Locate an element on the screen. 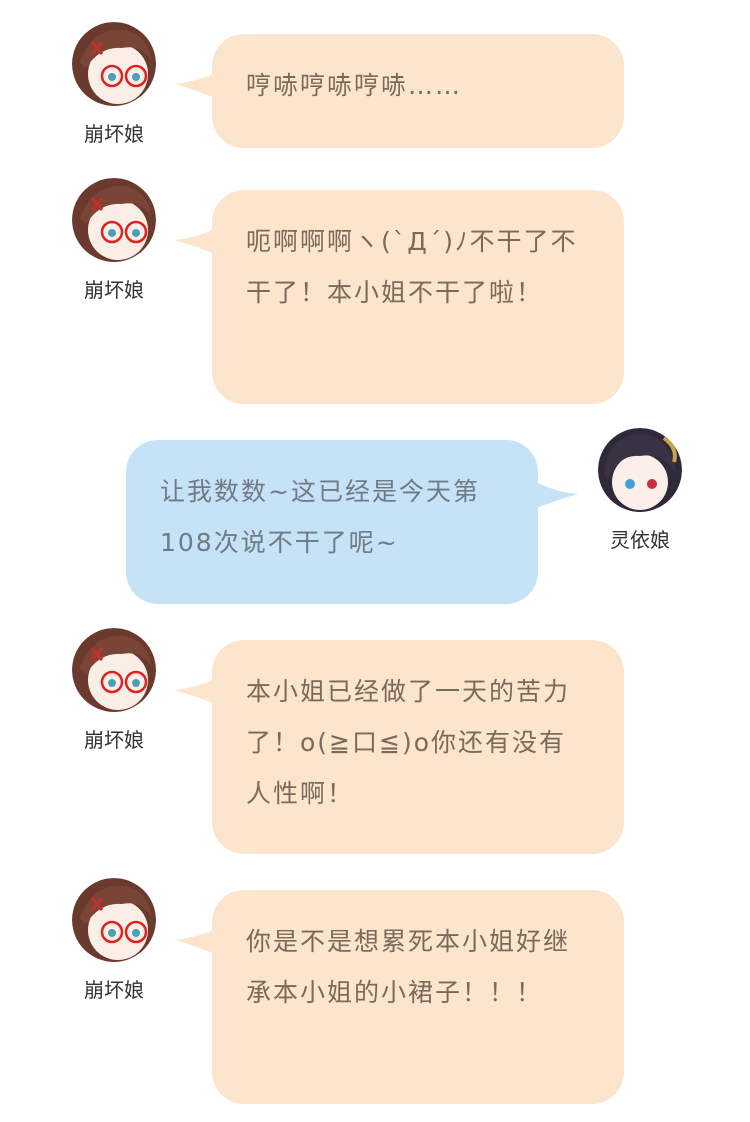  message-bubble: 你是不是想累死本小姐好继承本小姐的小裙子！！！ is located at coordinates (418, 997).